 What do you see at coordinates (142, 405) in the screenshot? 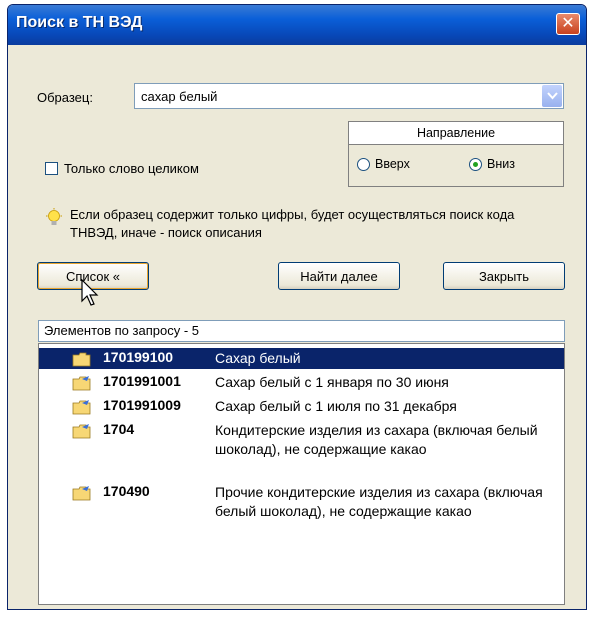
I see `item-code: 1701991009` at bounding box center [142, 405].